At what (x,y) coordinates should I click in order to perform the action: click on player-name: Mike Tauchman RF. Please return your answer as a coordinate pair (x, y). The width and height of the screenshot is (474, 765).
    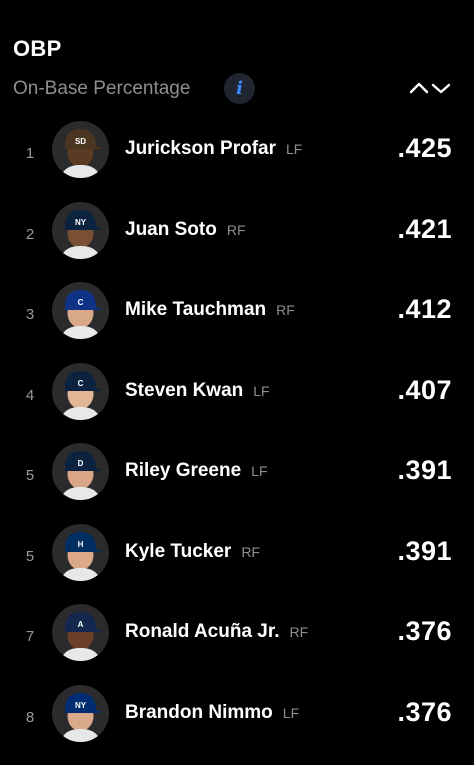
    Looking at the image, I should click on (210, 310).